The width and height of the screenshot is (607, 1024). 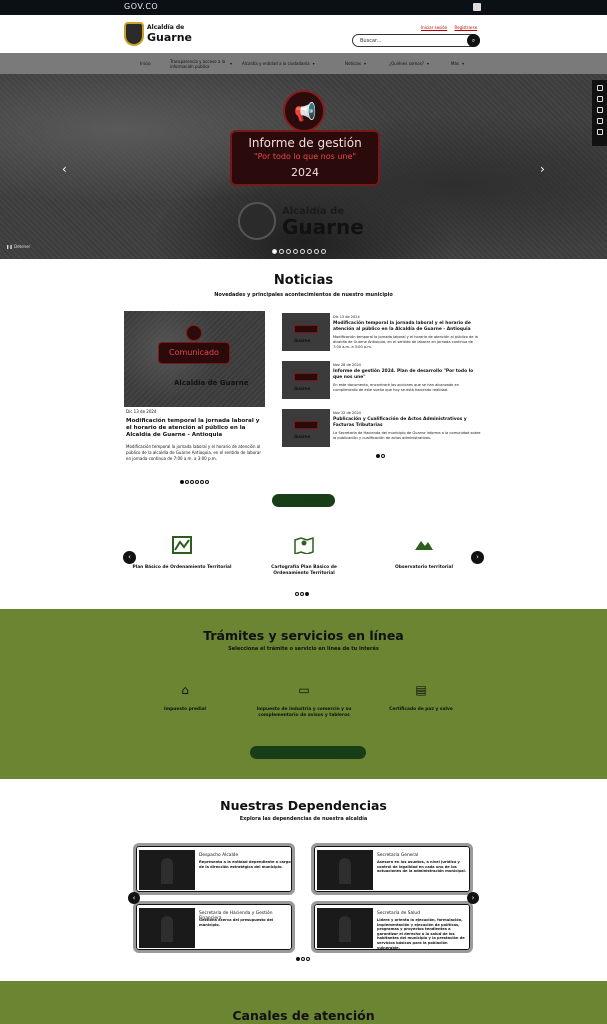 What do you see at coordinates (542, 169) in the screenshot?
I see `carousel-next-icon: ›` at bounding box center [542, 169].